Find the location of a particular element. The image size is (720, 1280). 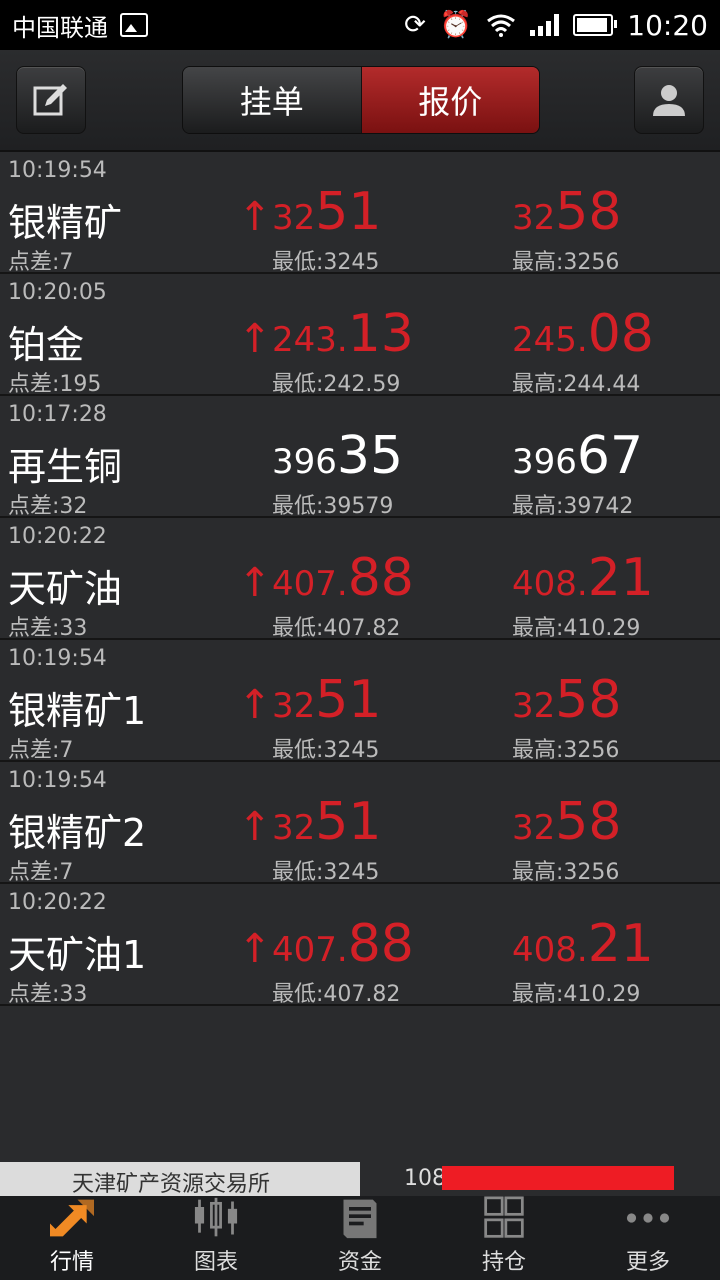

tab-funds: 资金 is located at coordinates (360, 1238).